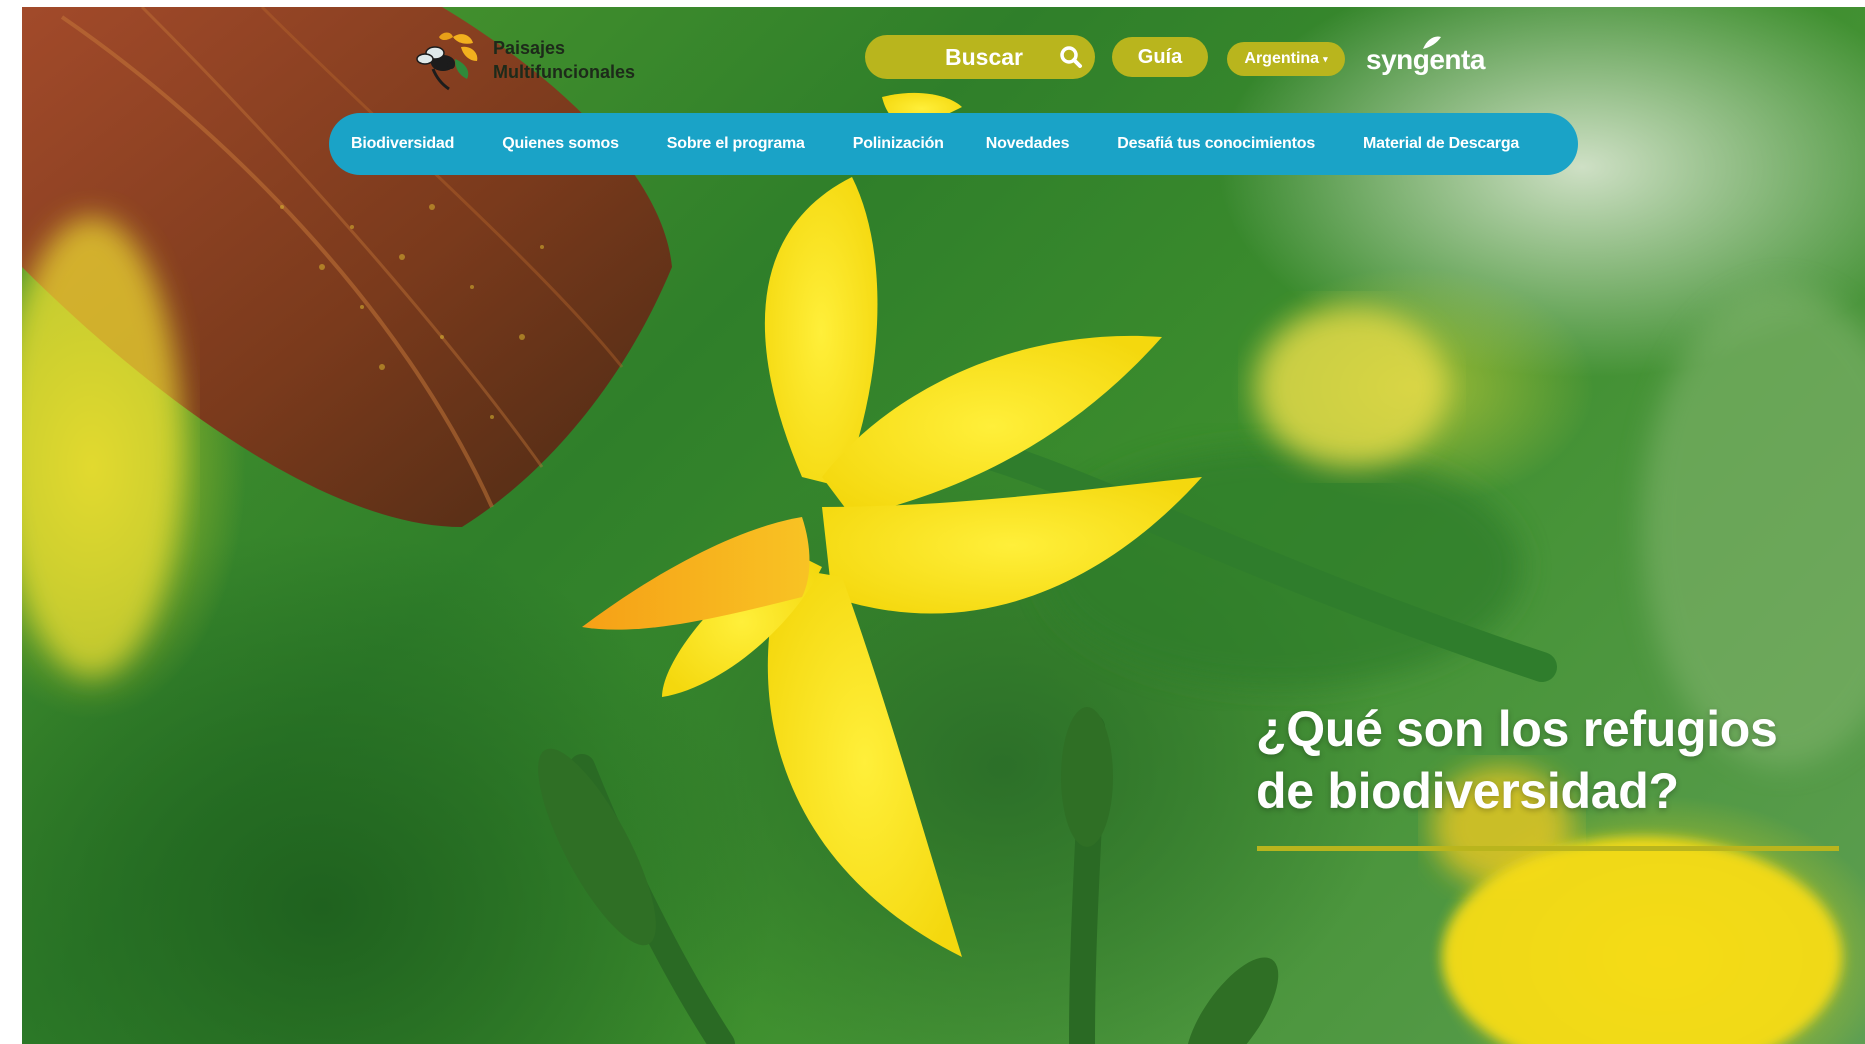 This screenshot has height=1044, width=1865. Describe the element at coordinates (1441, 144) in the screenshot. I see `nav-item-material-descarga: Material de Descarga` at that location.